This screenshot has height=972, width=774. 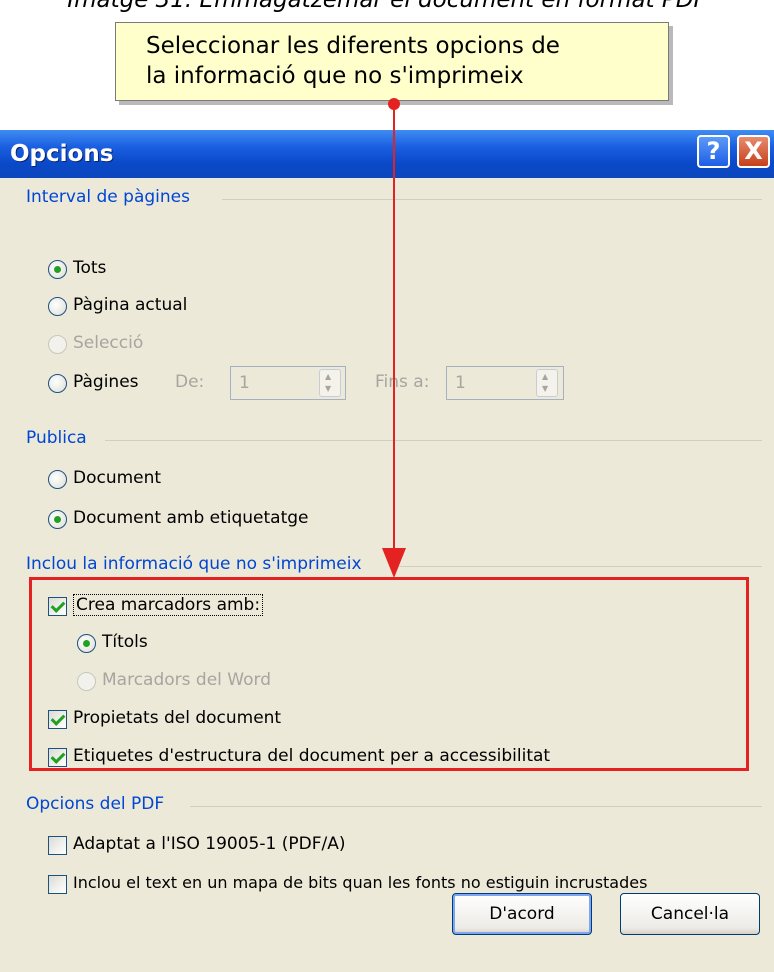 I want to click on annotation-arrowhead, so click(x=394, y=563).